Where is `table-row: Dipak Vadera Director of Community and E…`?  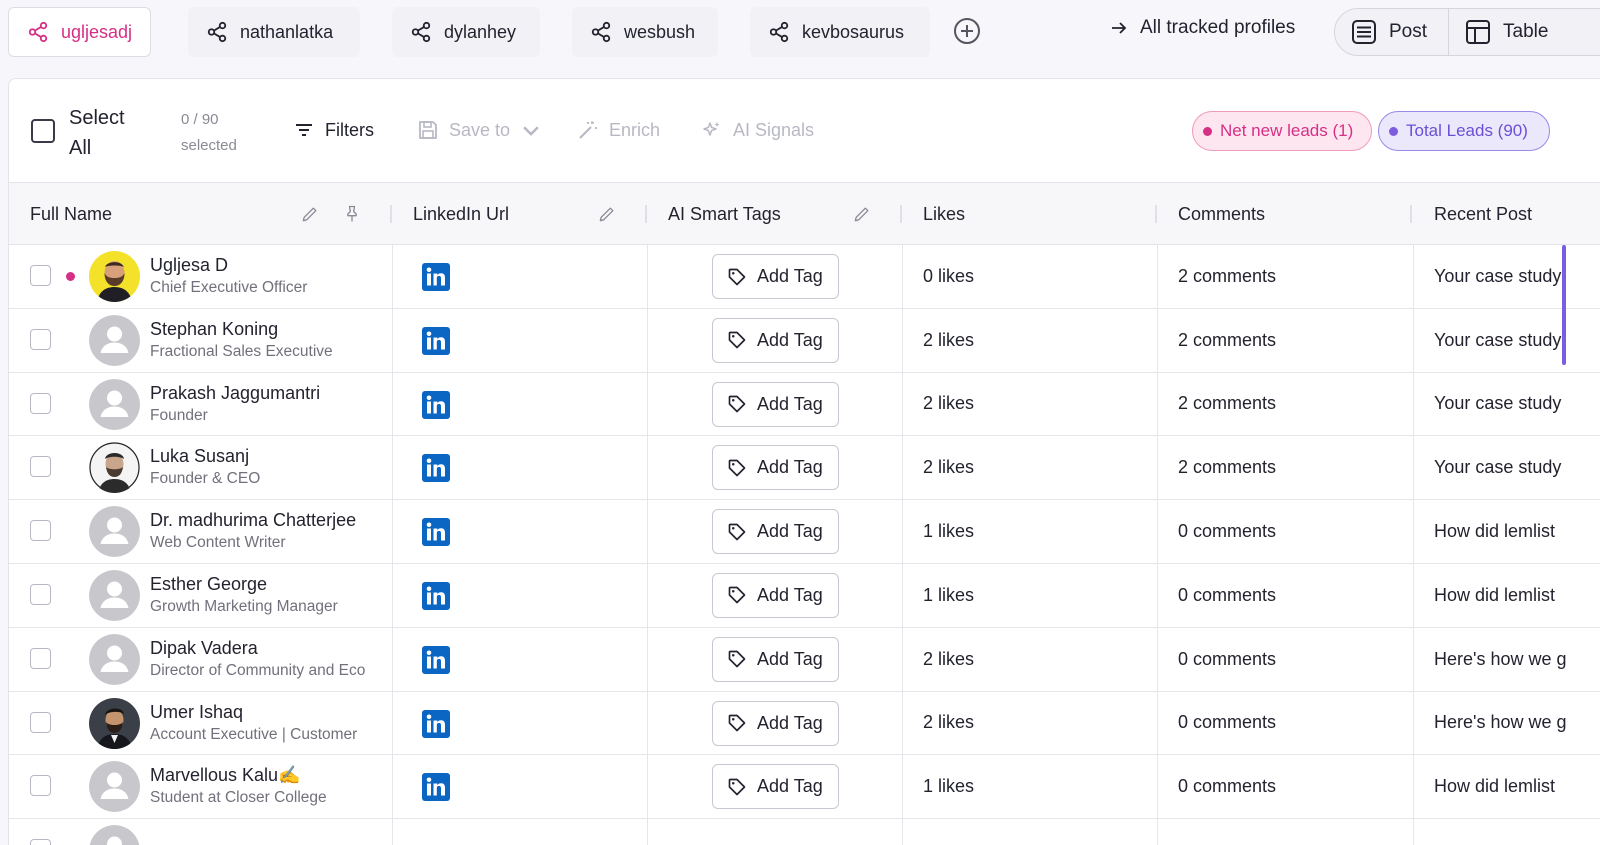 table-row: Dipak Vadera Director of Community and E… is located at coordinates (804, 659).